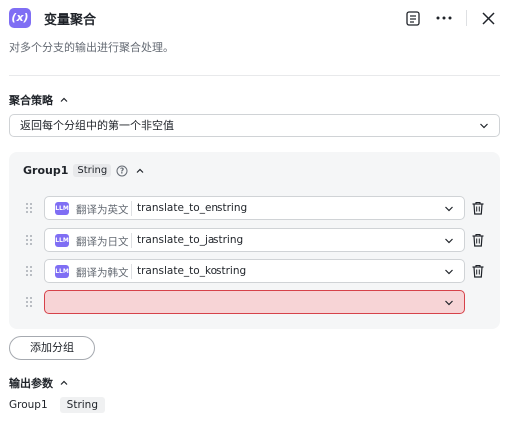 The image size is (505, 424). What do you see at coordinates (102, 210) in the screenshot?
I see `source-node-name: 翻译为英文` at bounding box center [102, 210].